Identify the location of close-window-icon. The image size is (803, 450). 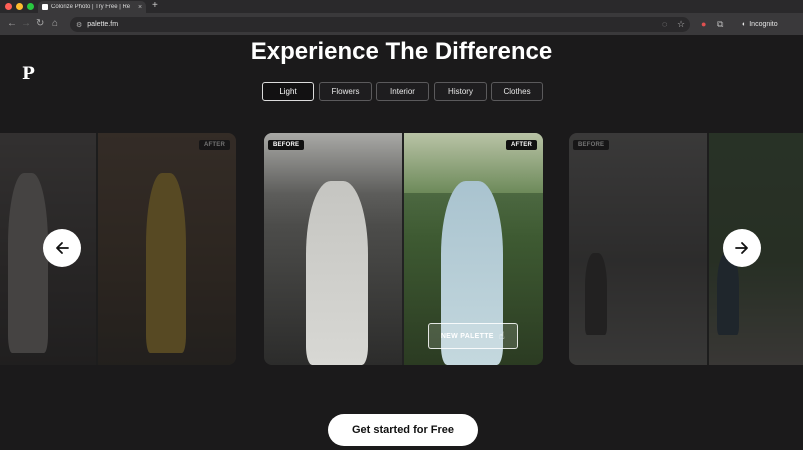
(8, 6).